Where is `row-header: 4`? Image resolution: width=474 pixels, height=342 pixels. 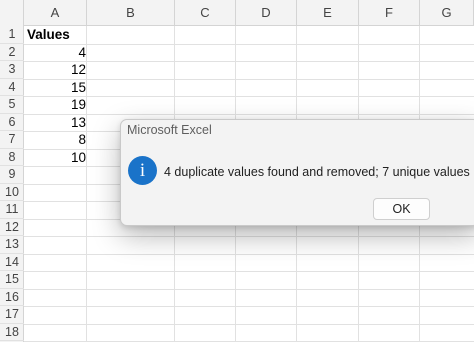 row-header: 4 is located at coordinates (12, 87).